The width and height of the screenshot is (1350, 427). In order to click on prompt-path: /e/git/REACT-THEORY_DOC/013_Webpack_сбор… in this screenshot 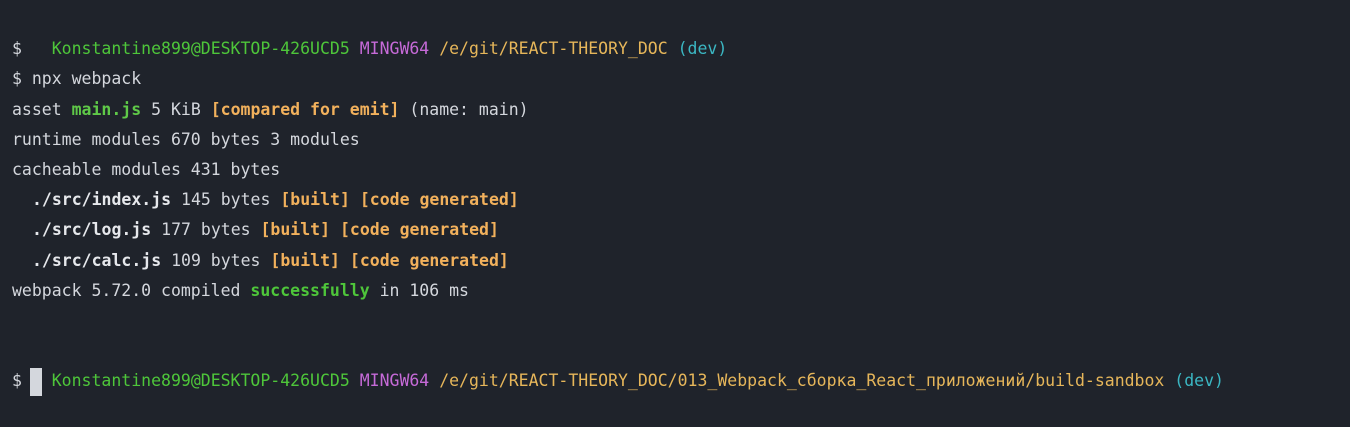, I will do `click(802, 381)`.